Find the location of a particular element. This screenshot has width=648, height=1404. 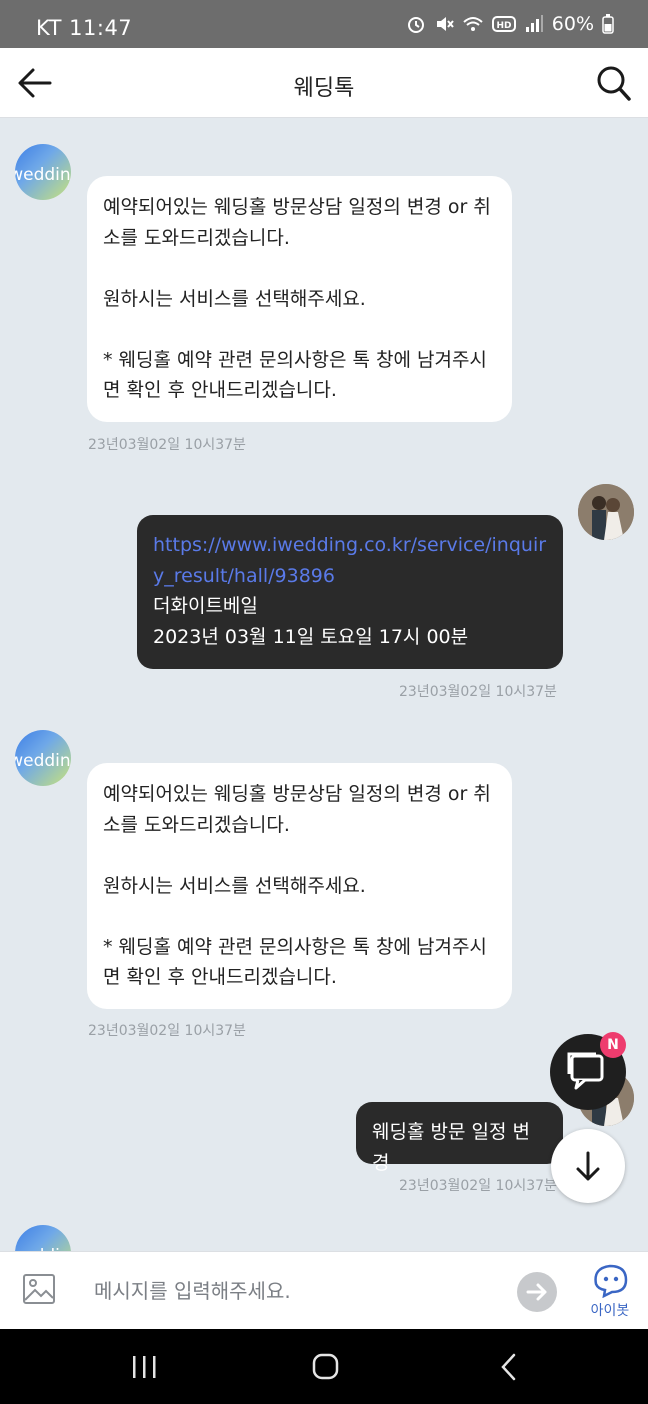

status-bar: KT 11:47 HD 60% is located at coordinates (324, 24).